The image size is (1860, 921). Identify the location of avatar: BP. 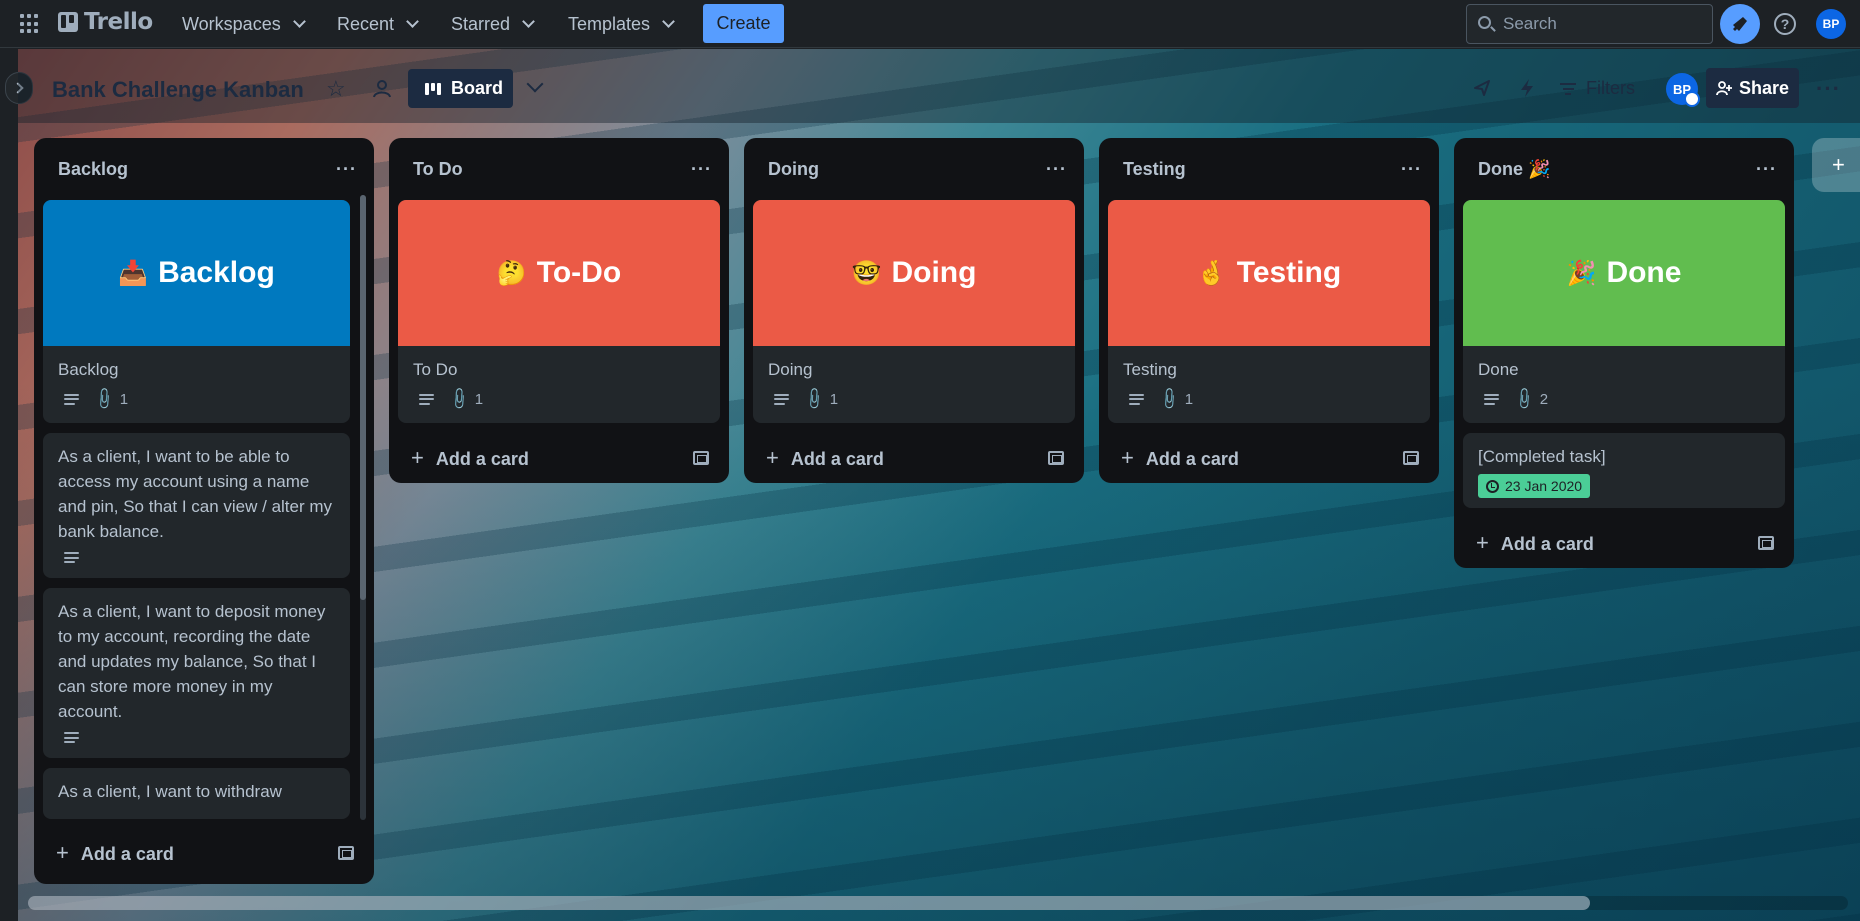
(1831, 24).